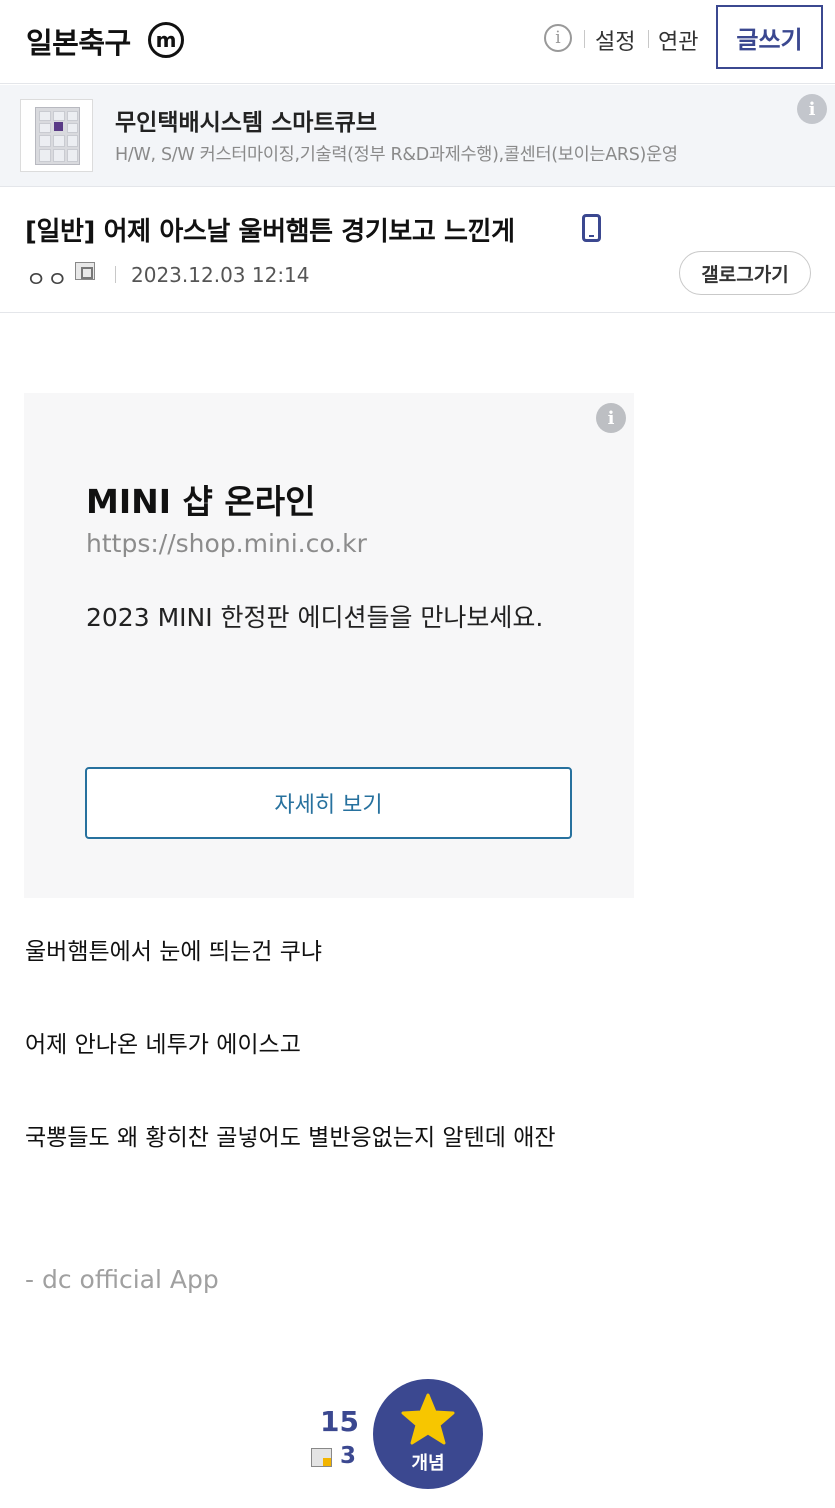  What do you see at coordinates (328, 803) in the screenshot?
I see `ad-details-button: 자세히 보기` at bounding box center [328, 803].